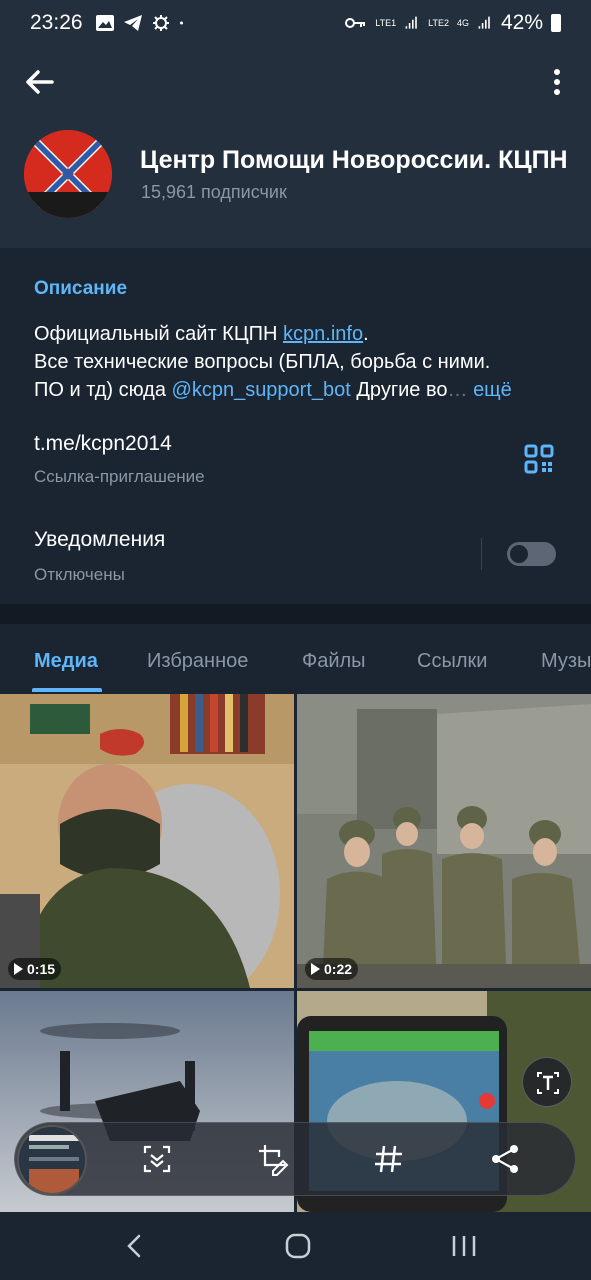 This screenshot has height=1280, width=591. I want to click on dot-icon, so click(181, 23).